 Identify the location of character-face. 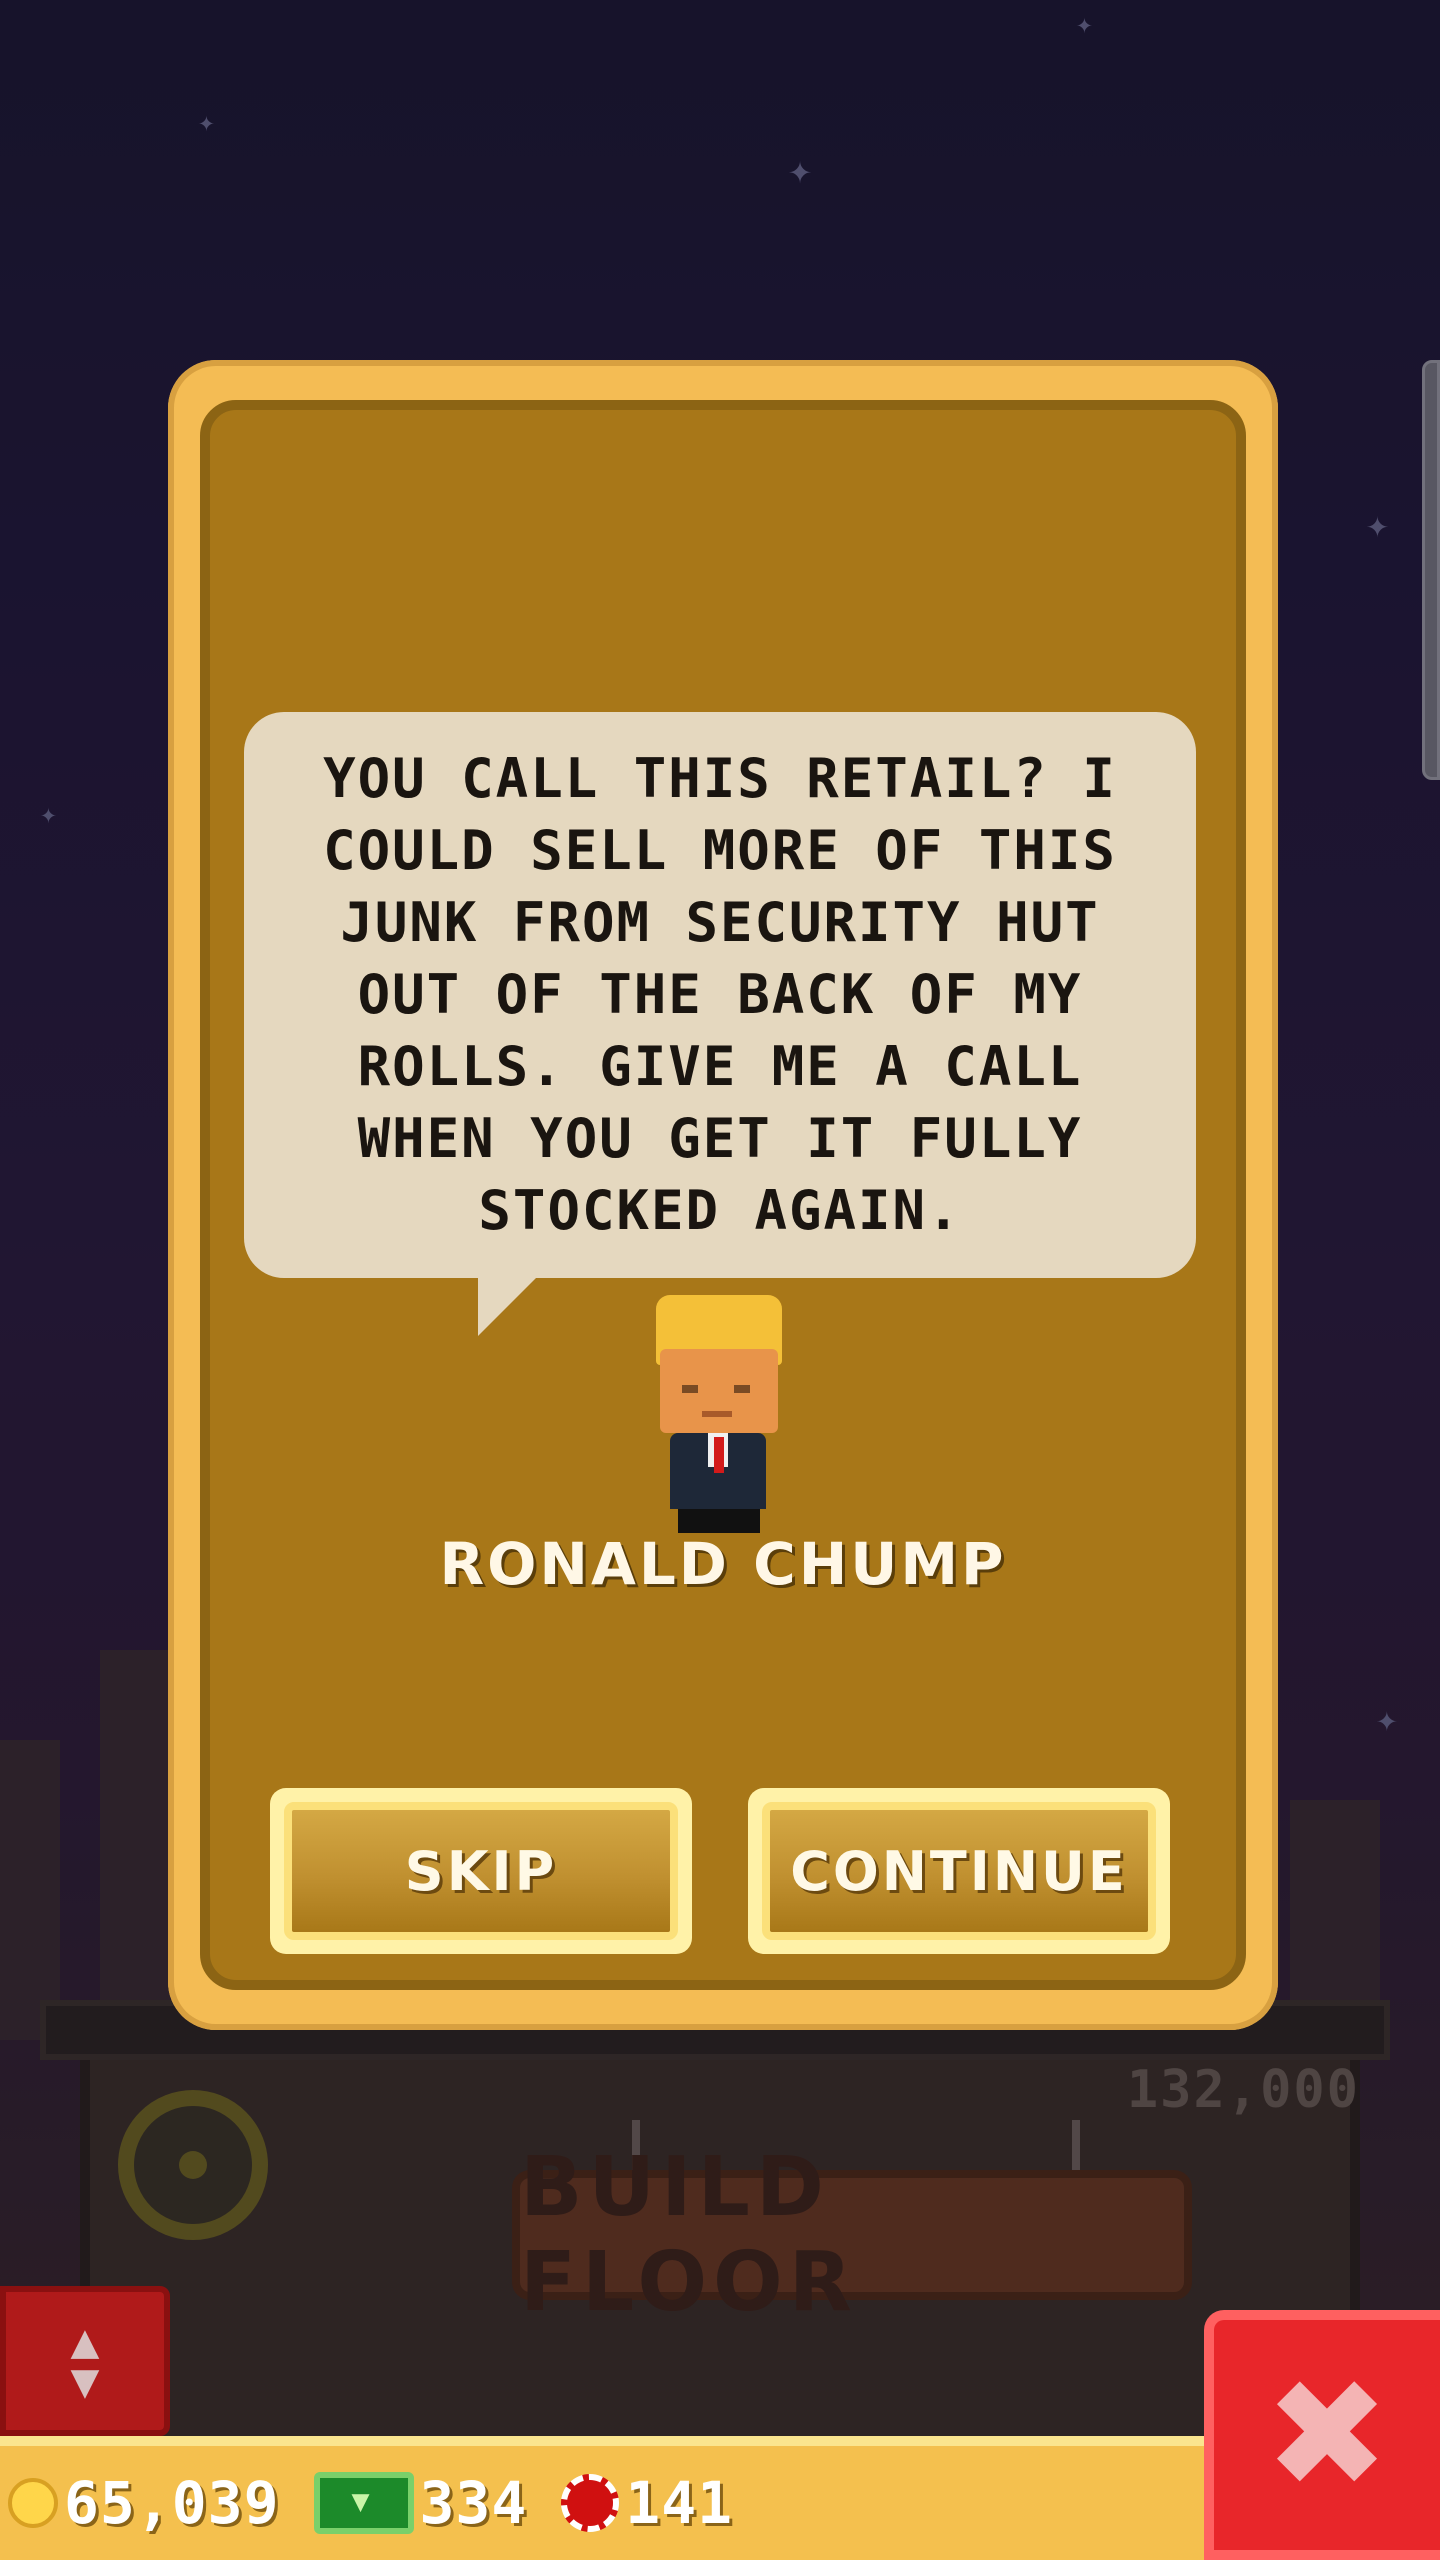
(719, 1391).